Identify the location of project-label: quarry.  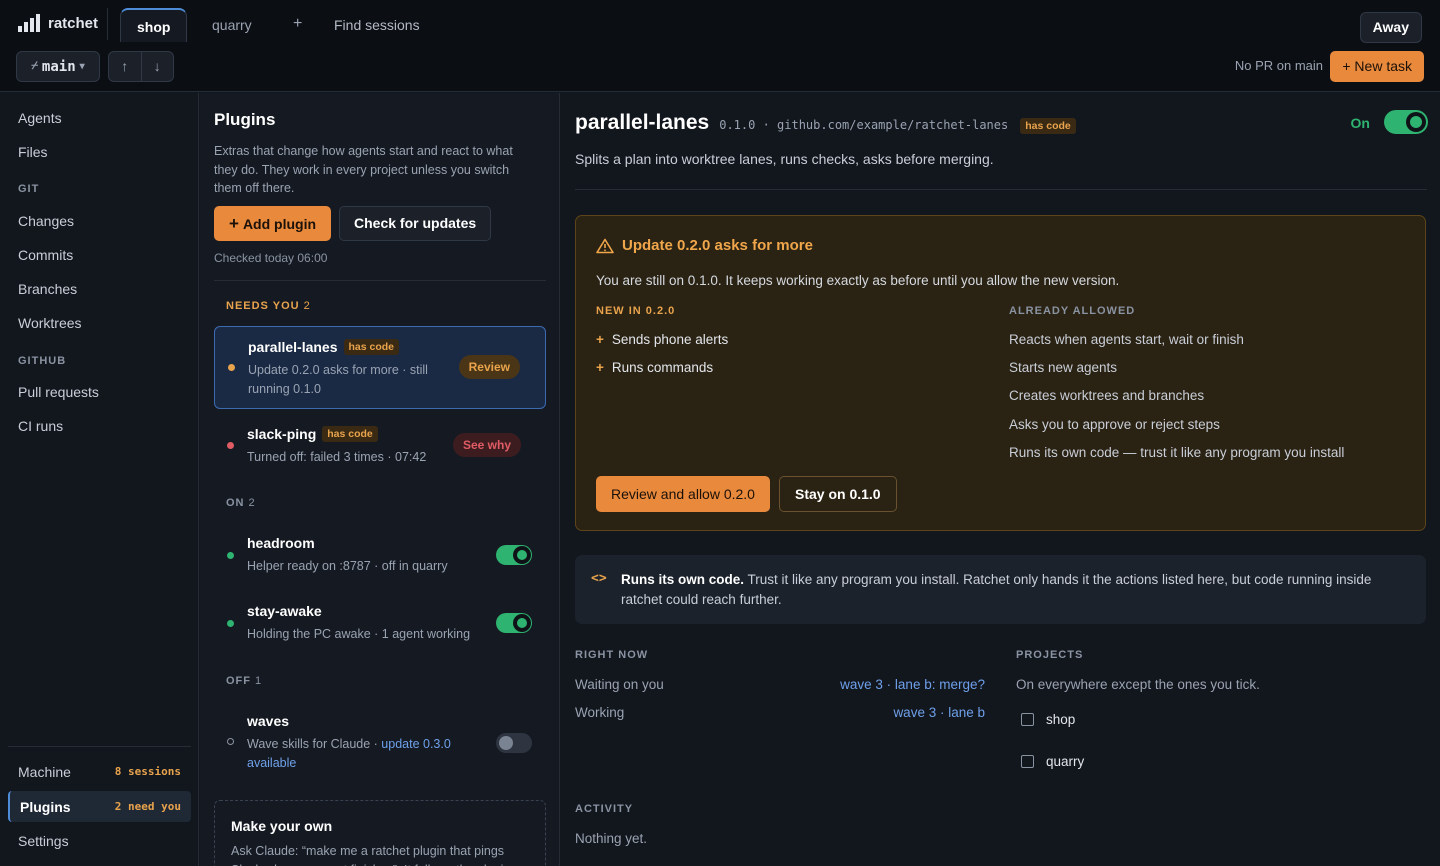
(1065, 761).